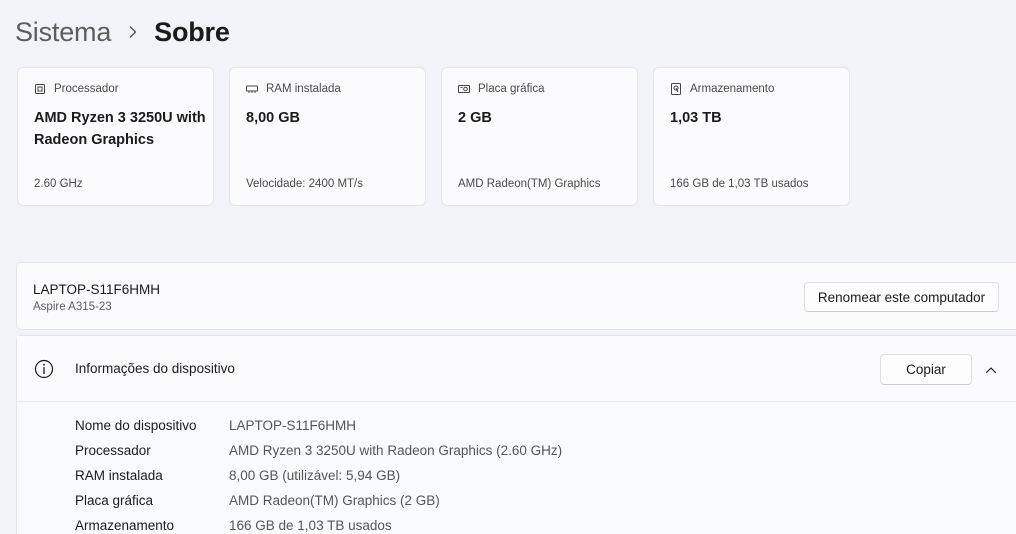 This screenshot has height=534, width=1016. I want to click on info-row-storage: Armazenamento 166 GB de 1,03 TB usados, so click(318, 523).